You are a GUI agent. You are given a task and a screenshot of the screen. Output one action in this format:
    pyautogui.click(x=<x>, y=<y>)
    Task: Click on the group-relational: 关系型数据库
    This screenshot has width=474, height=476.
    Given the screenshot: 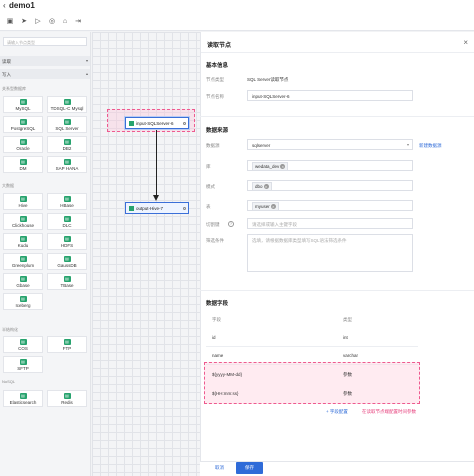 What is the action you would take?
    pyautogui.click(x=14, y=88)
    